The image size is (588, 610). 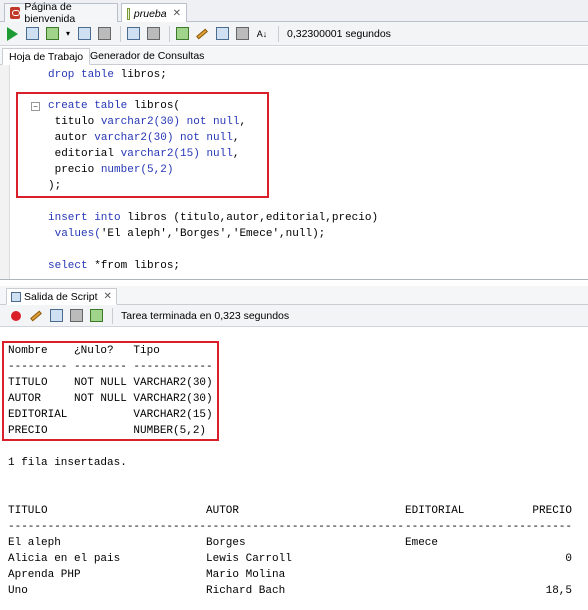 I want to click on buffer-icon, so click(x=96, y=315).